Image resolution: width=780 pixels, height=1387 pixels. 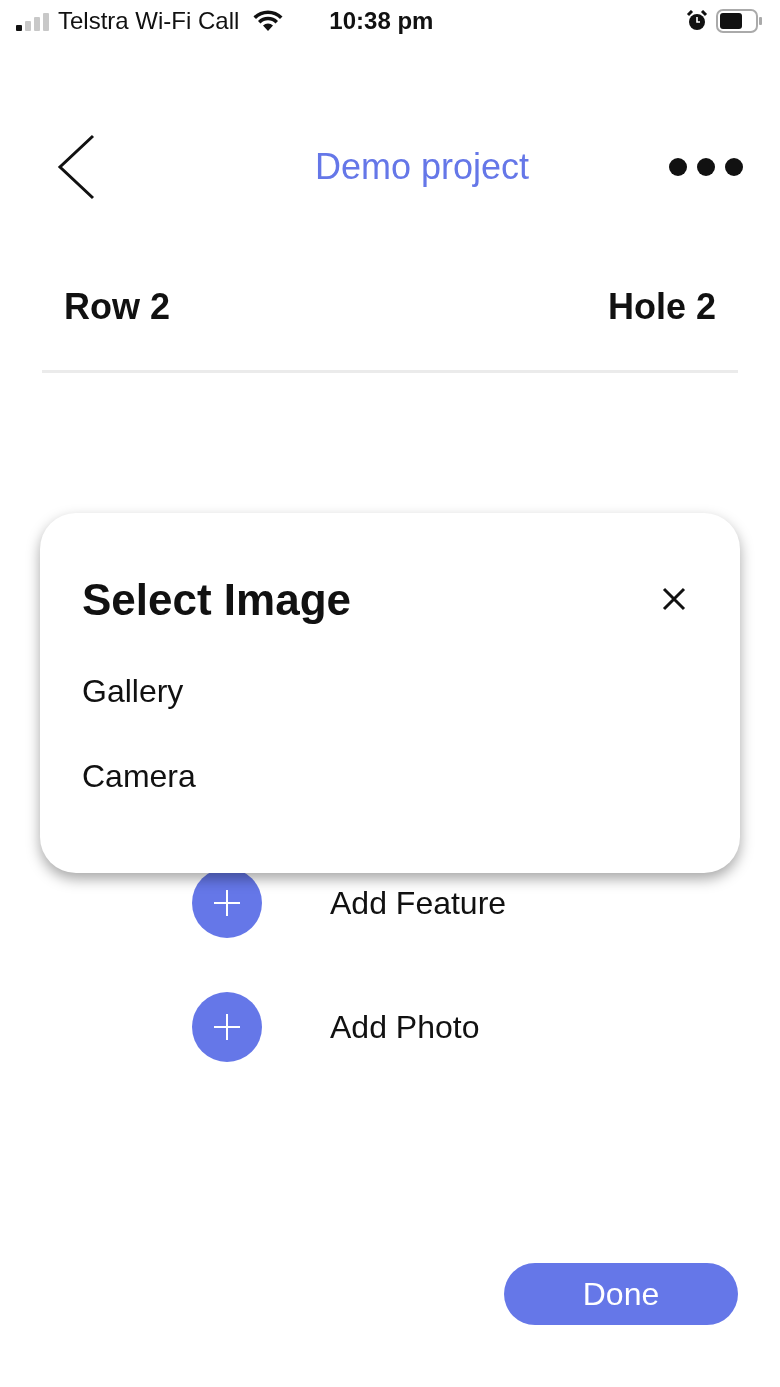 I want to click on done-button: Done, so click(x=621, y=1294).